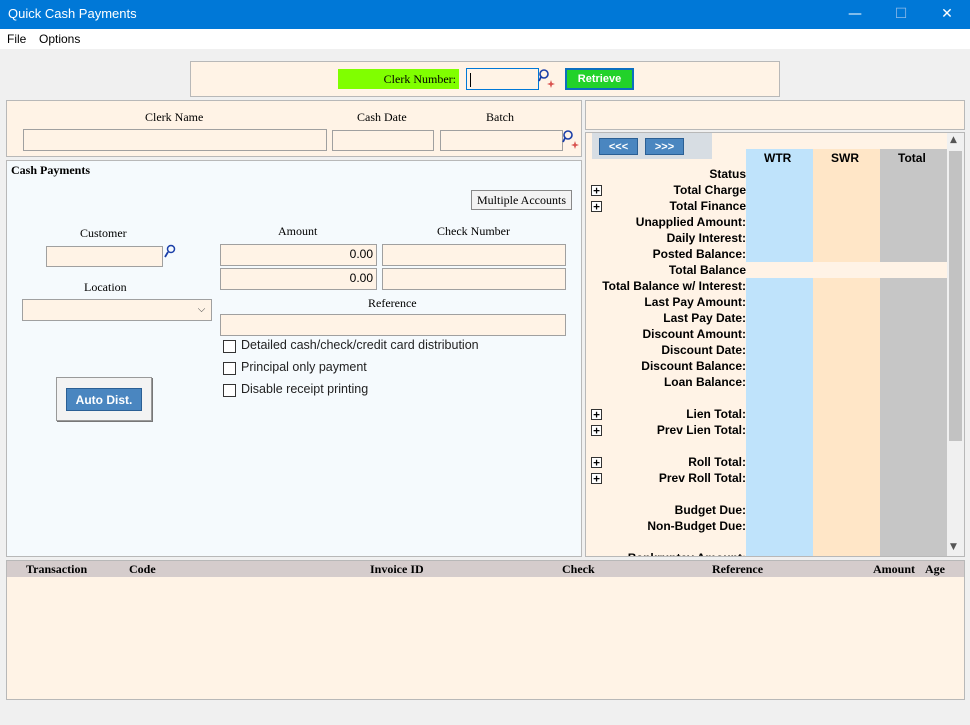 The image size is (970, 725). I want to click on scroll-down-icon: ▼, so click(953, 547).